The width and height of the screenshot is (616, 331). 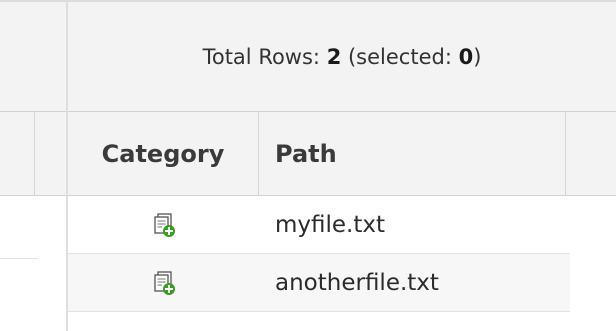 I want to click on table-row: anotherfile.txt, so click(x=319, y=283).